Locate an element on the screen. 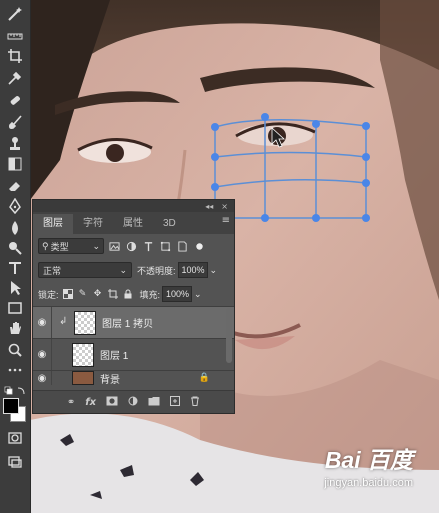  filter-shape-icon is located at coordinates (165, 246).